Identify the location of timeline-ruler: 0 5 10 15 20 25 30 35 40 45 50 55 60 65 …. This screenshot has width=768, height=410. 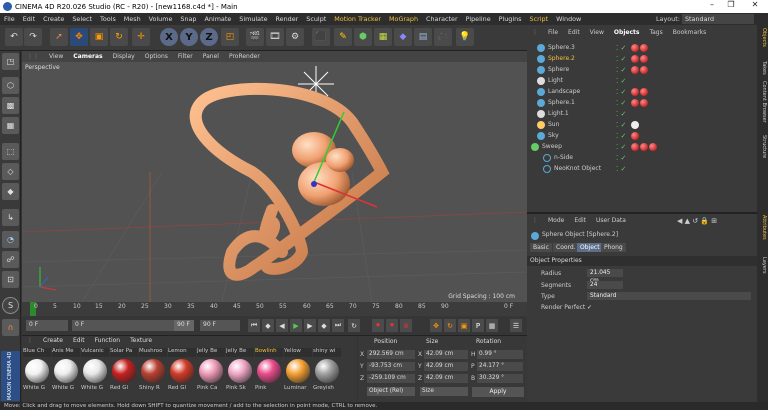
(274, 309).